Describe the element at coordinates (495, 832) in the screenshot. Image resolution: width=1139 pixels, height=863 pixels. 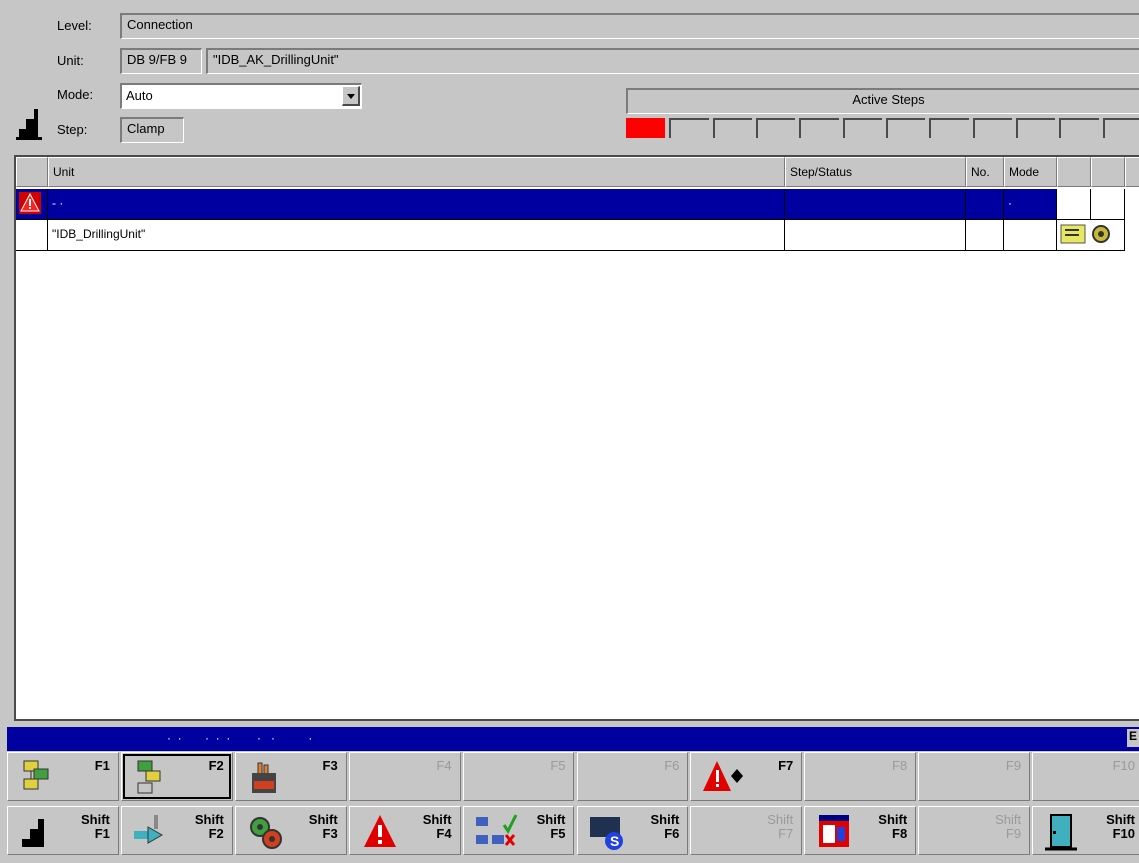
I see `network-check-icon` at that location.